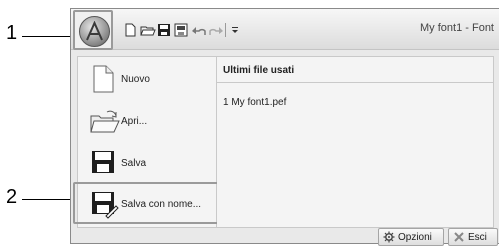 This screenshot has height=246, width=499. I want to click on close-icon, so click(459, 237).